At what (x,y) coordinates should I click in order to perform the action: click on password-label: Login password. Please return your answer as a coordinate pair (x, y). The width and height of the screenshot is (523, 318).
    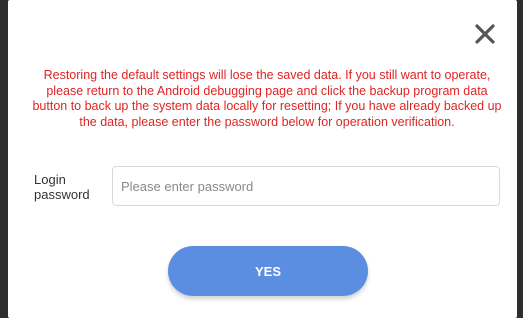
    Looking at the image, I should click on (62, 187).